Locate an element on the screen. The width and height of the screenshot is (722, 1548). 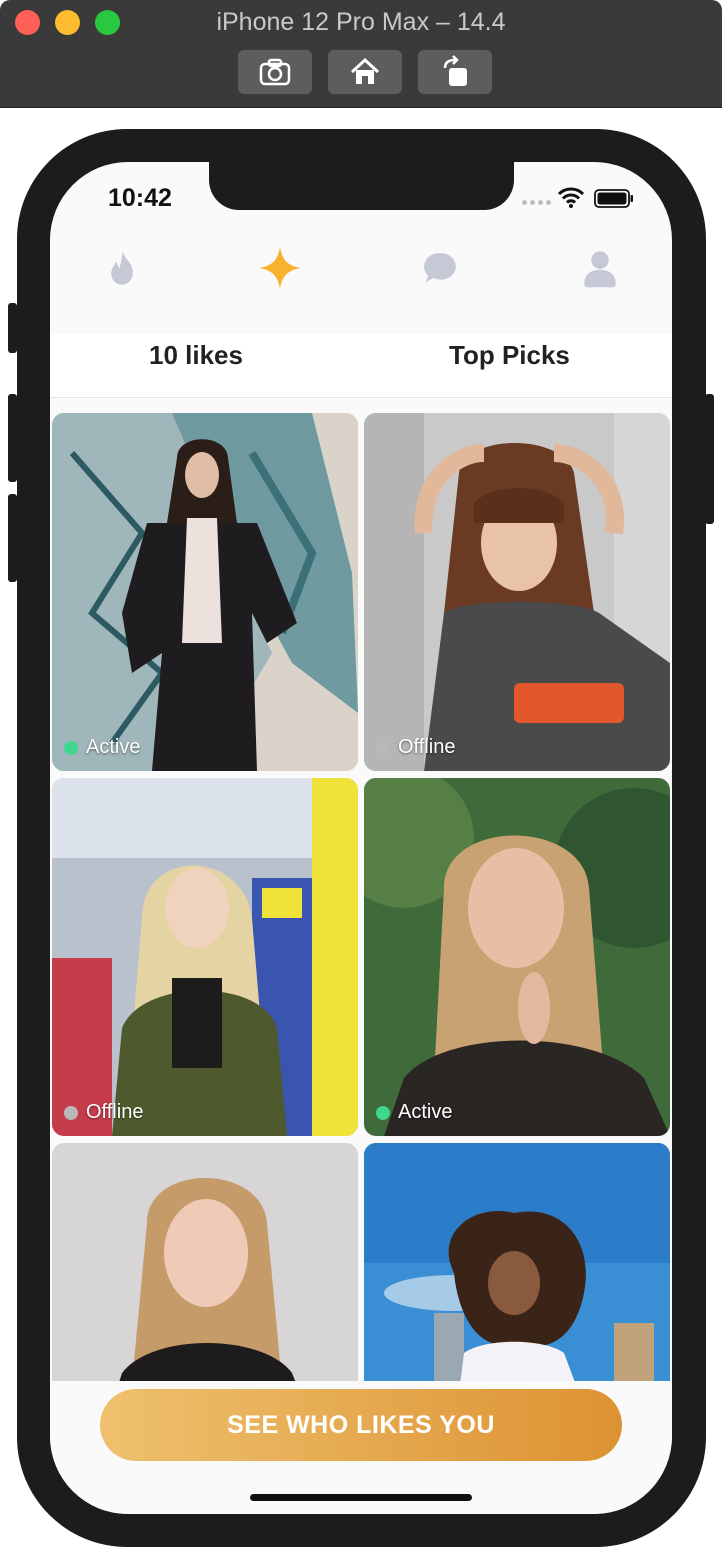
tab-likes: 10 likes is located at coordinates (196, 355).